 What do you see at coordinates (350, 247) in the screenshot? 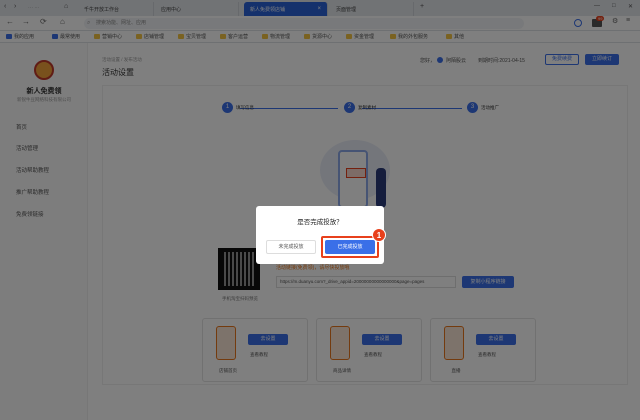
I see `highlight-box` at bounding box center [350, 247].